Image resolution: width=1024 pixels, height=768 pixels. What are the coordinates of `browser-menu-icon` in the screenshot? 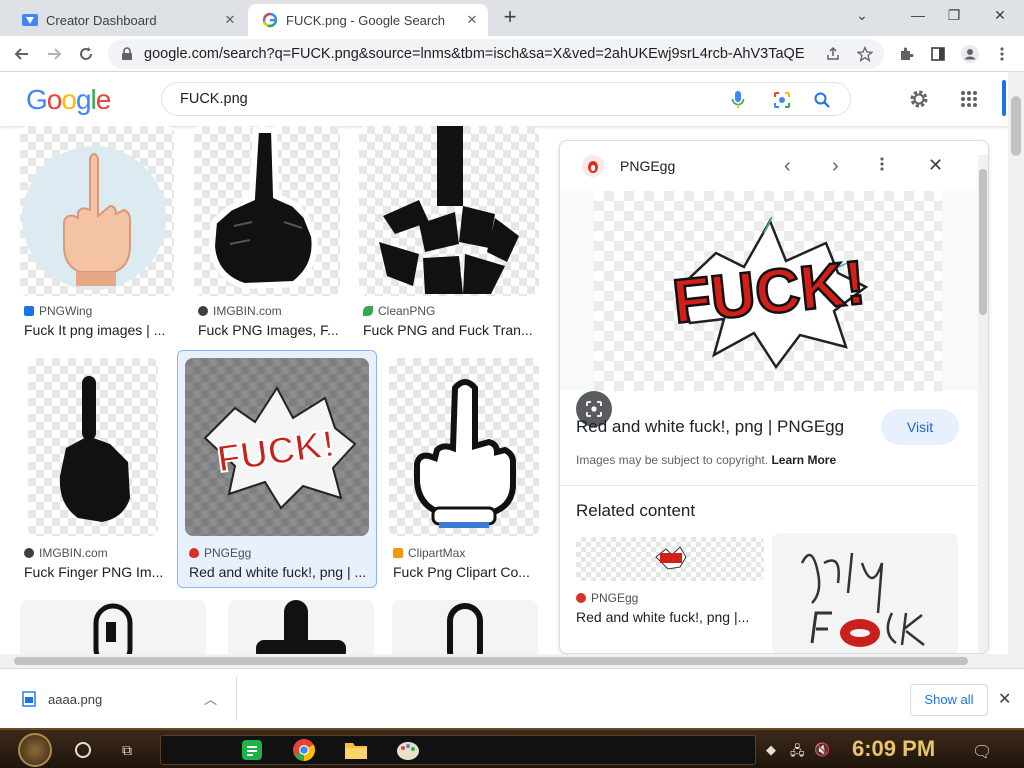 It's located at (1002, 54).